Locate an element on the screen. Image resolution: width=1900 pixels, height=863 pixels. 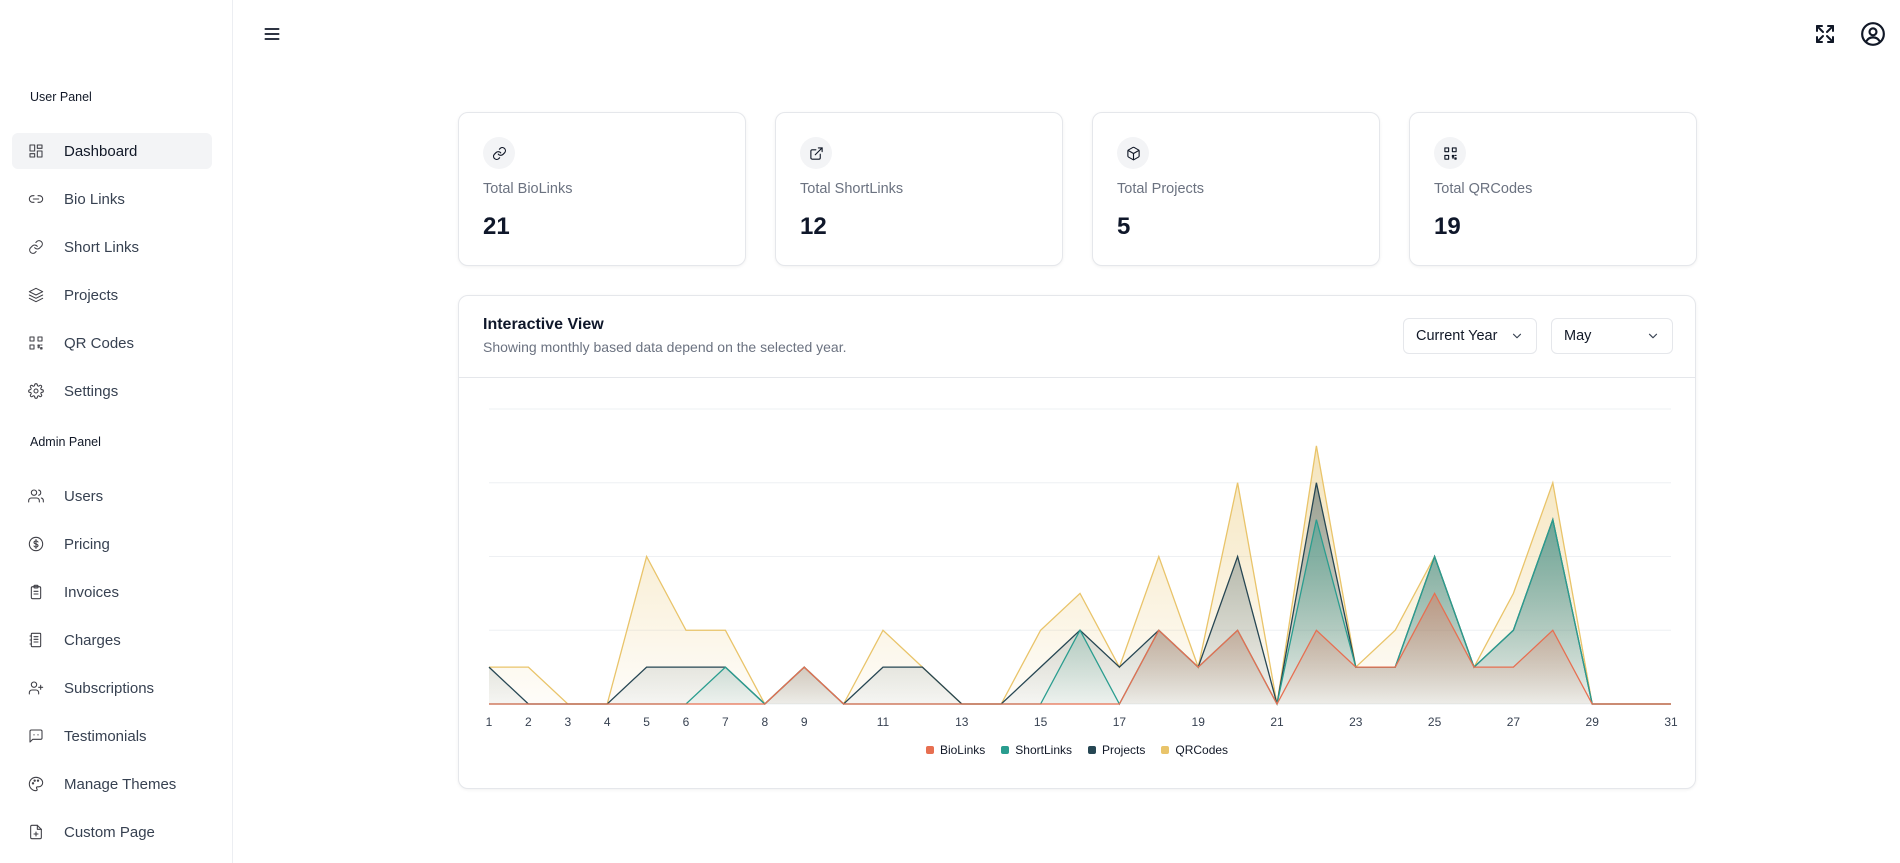
sidebar-item-bio-links: Bio Links is located at coordinates (112, 199).